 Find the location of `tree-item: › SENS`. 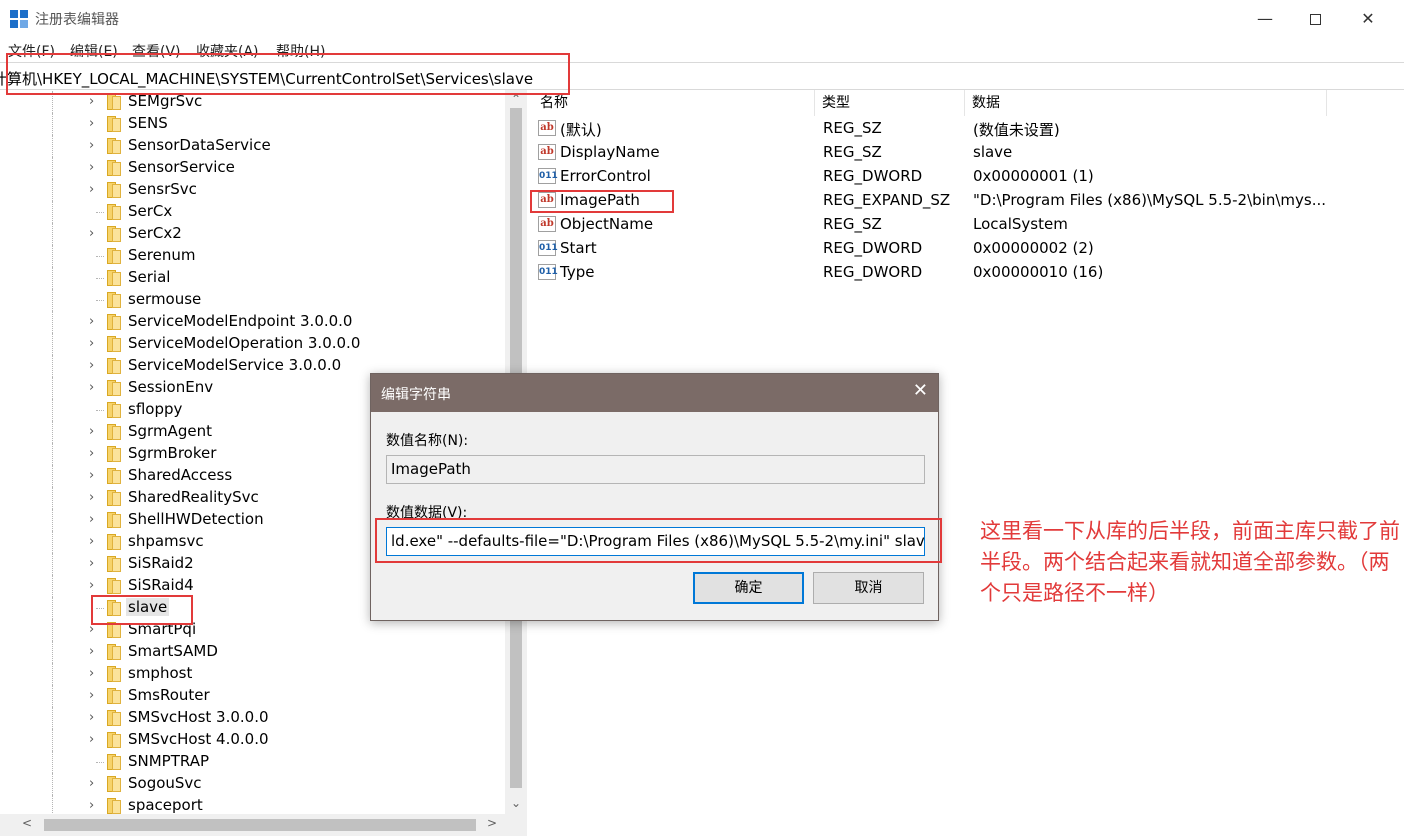

tree-item: › SENS is located at coordinates (252, 124).